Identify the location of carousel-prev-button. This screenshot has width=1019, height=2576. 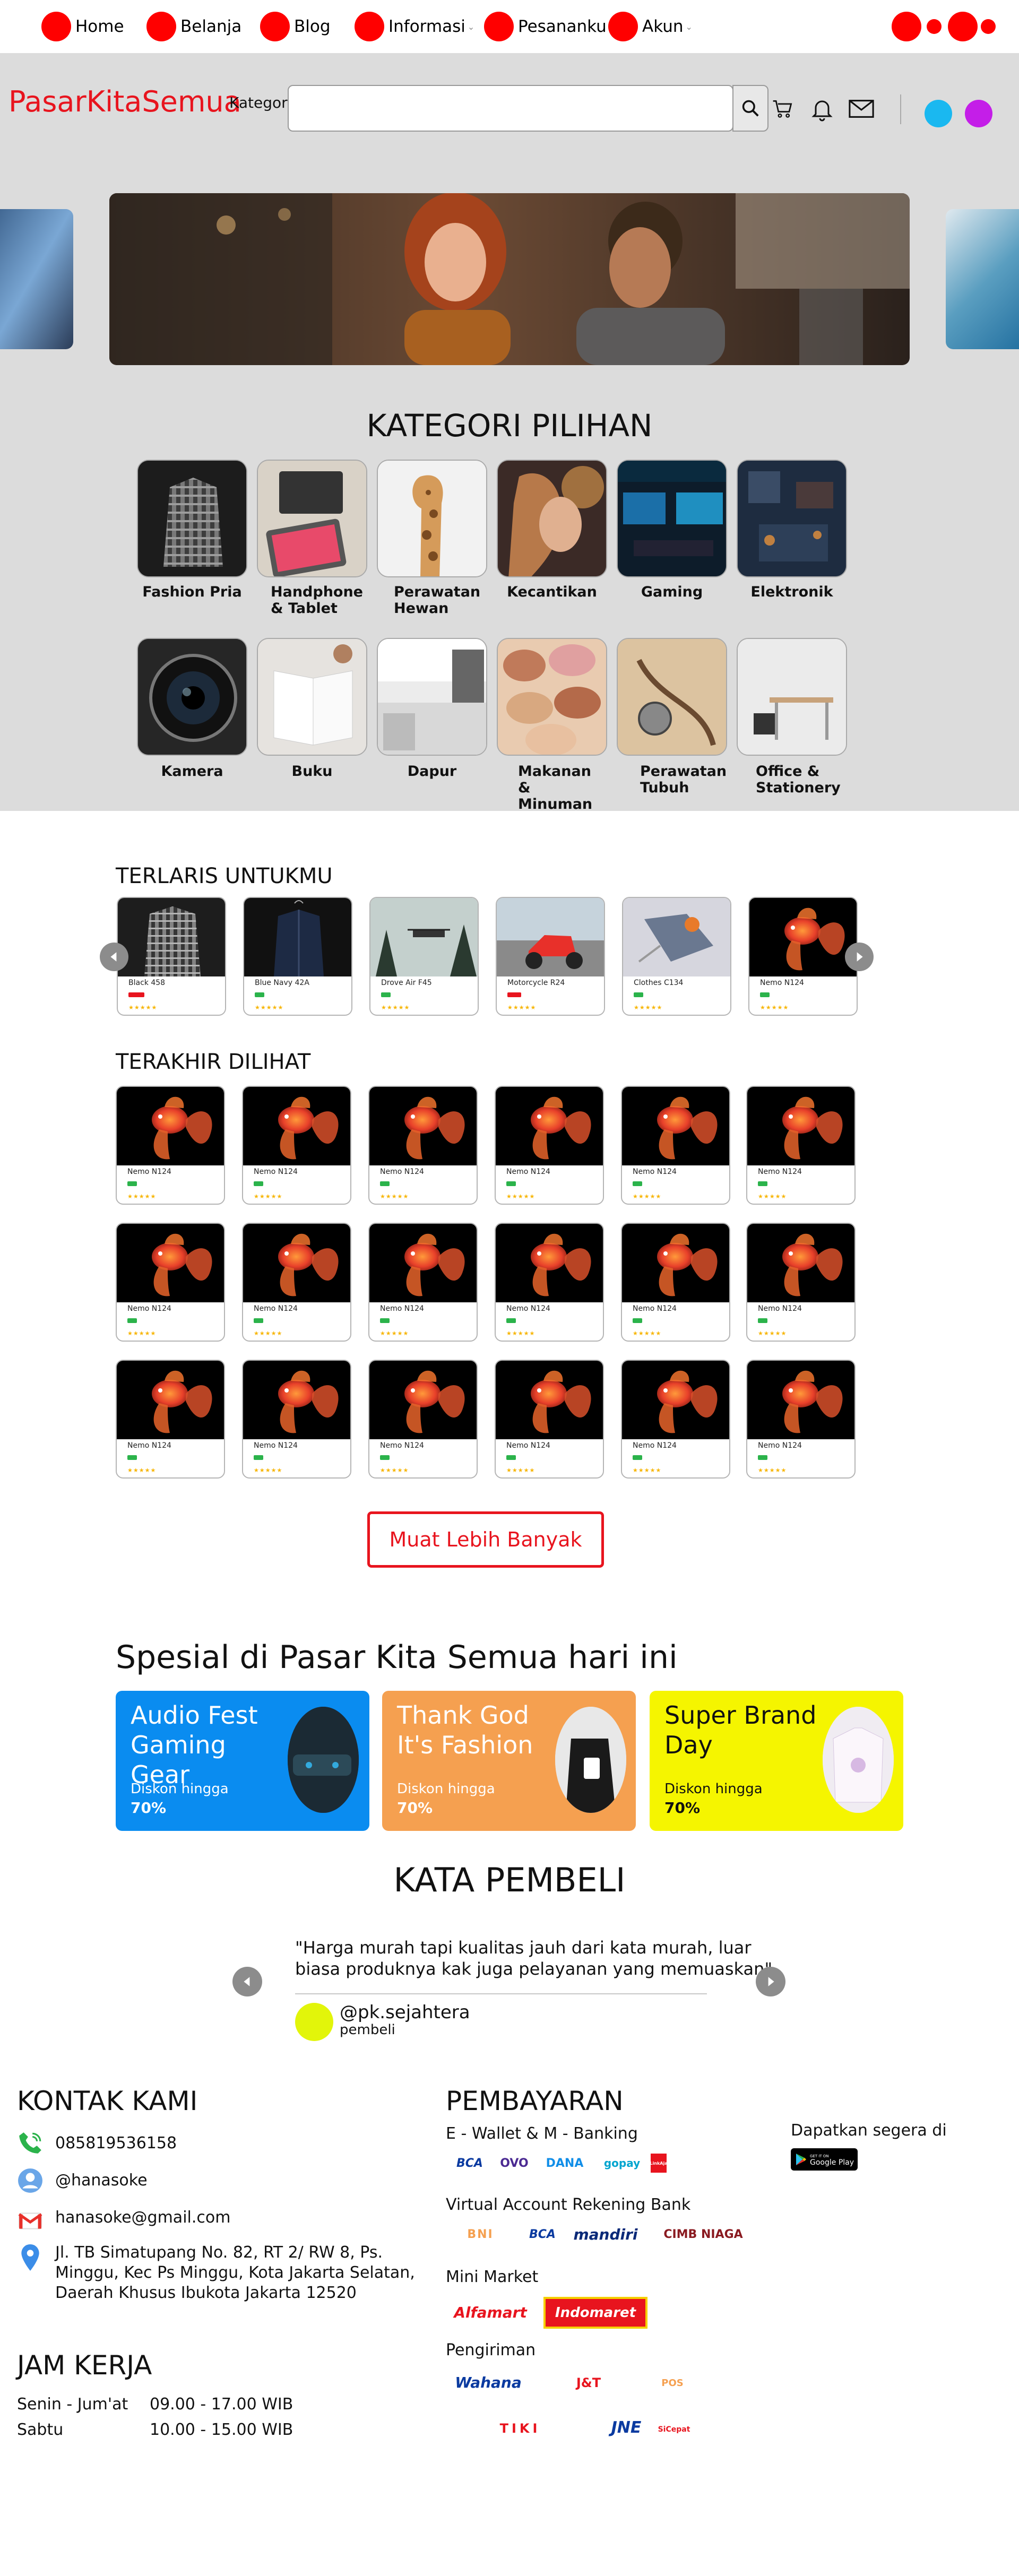
(114, 957).